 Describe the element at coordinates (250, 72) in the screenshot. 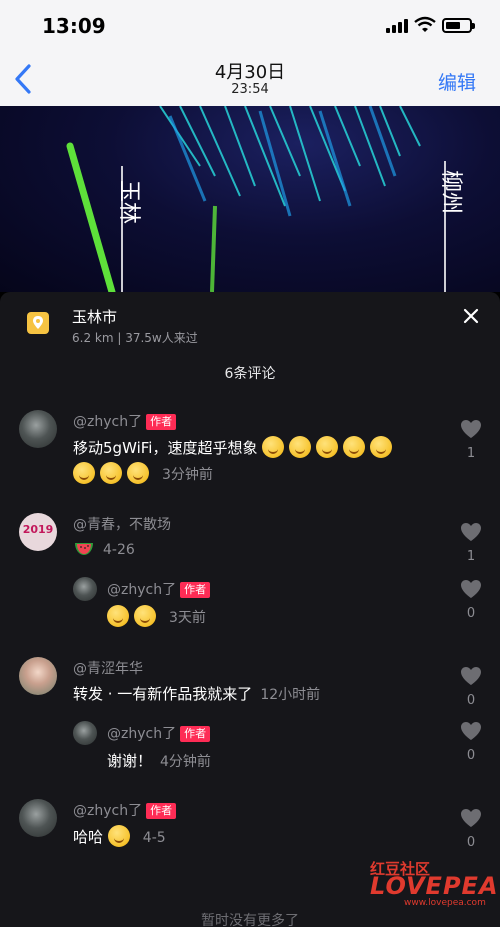

I see `nav-date: 4月30日` at that location.